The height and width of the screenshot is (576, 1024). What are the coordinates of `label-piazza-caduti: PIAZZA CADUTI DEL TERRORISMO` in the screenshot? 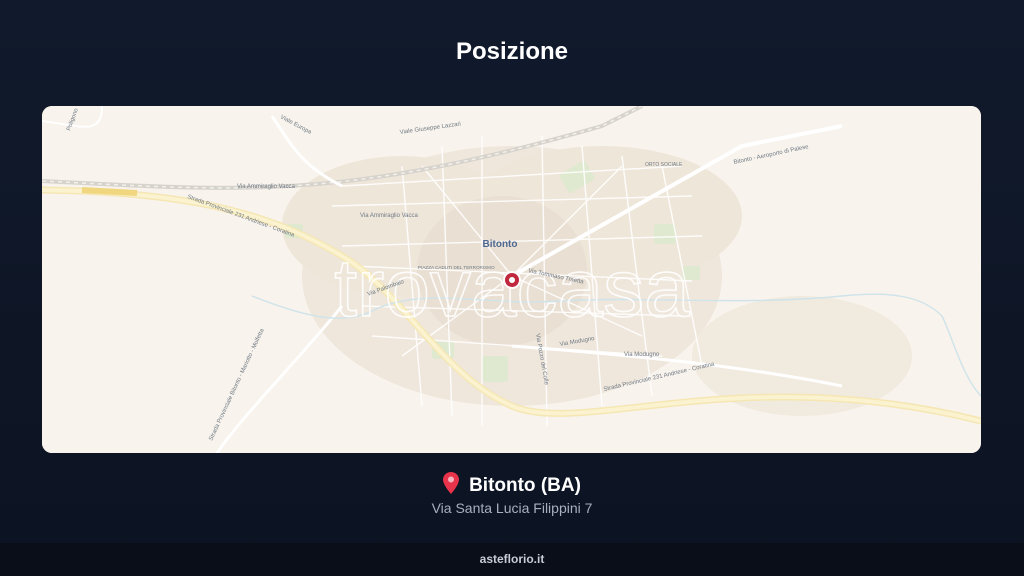 It's located at (456, 267).